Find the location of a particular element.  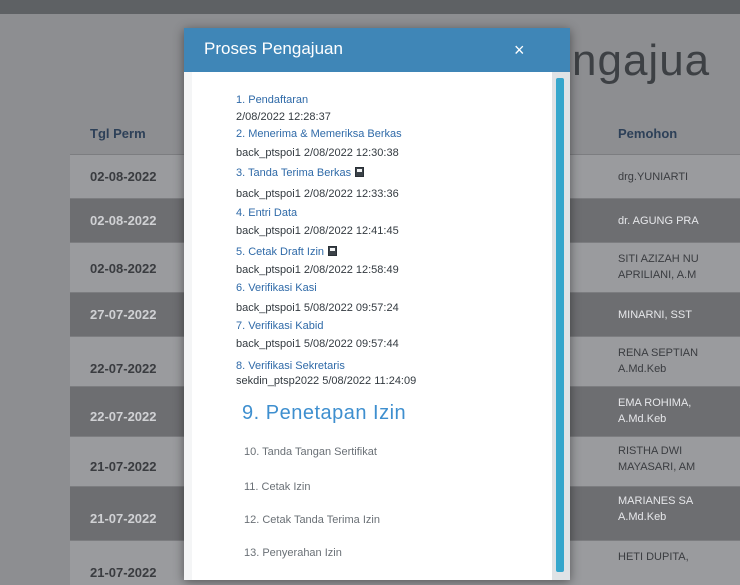

row-applicant: MINARNI, SST is located at coordinates (655, 315).